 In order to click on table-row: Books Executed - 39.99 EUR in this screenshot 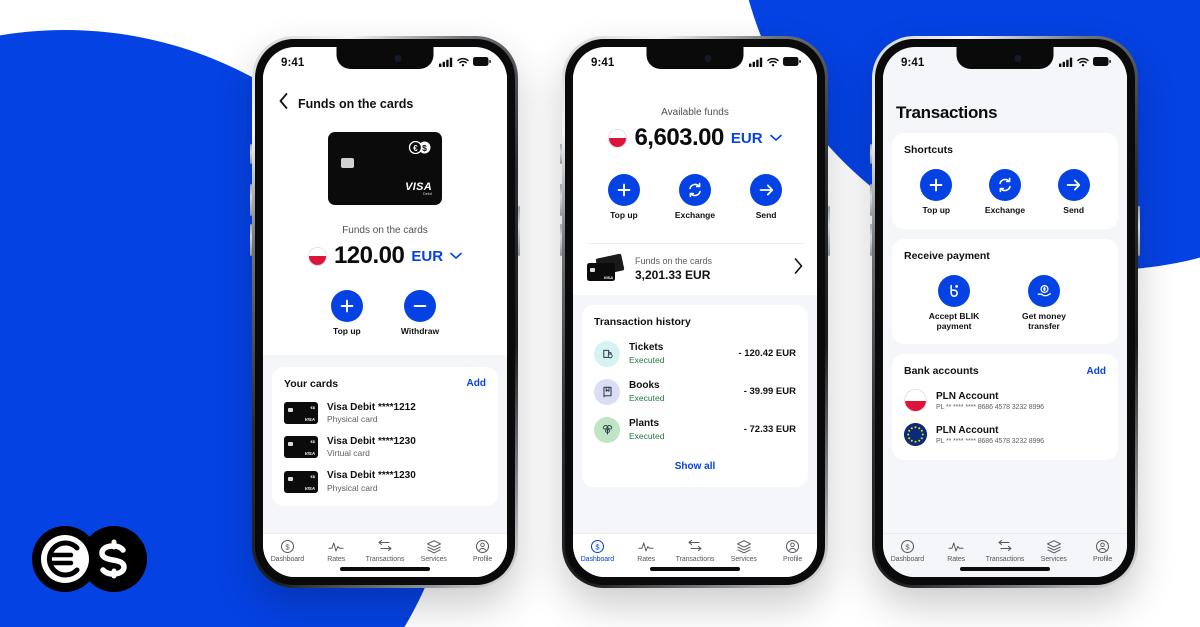, I will do `click(695, 391)`.